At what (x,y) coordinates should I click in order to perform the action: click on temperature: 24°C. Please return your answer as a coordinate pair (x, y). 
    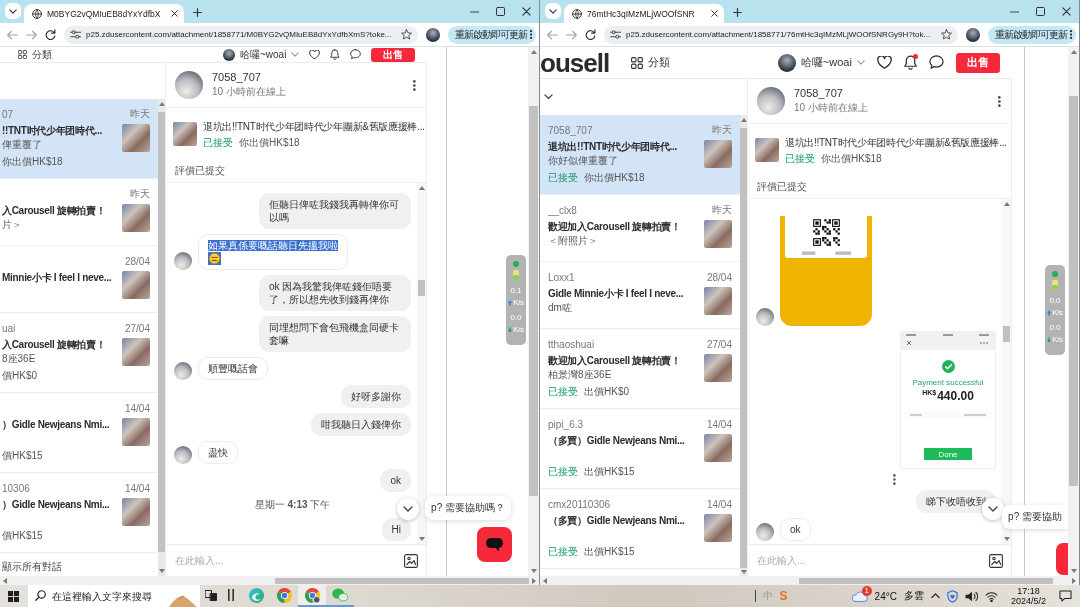
    Looking at the image, I should click on (885, 596).